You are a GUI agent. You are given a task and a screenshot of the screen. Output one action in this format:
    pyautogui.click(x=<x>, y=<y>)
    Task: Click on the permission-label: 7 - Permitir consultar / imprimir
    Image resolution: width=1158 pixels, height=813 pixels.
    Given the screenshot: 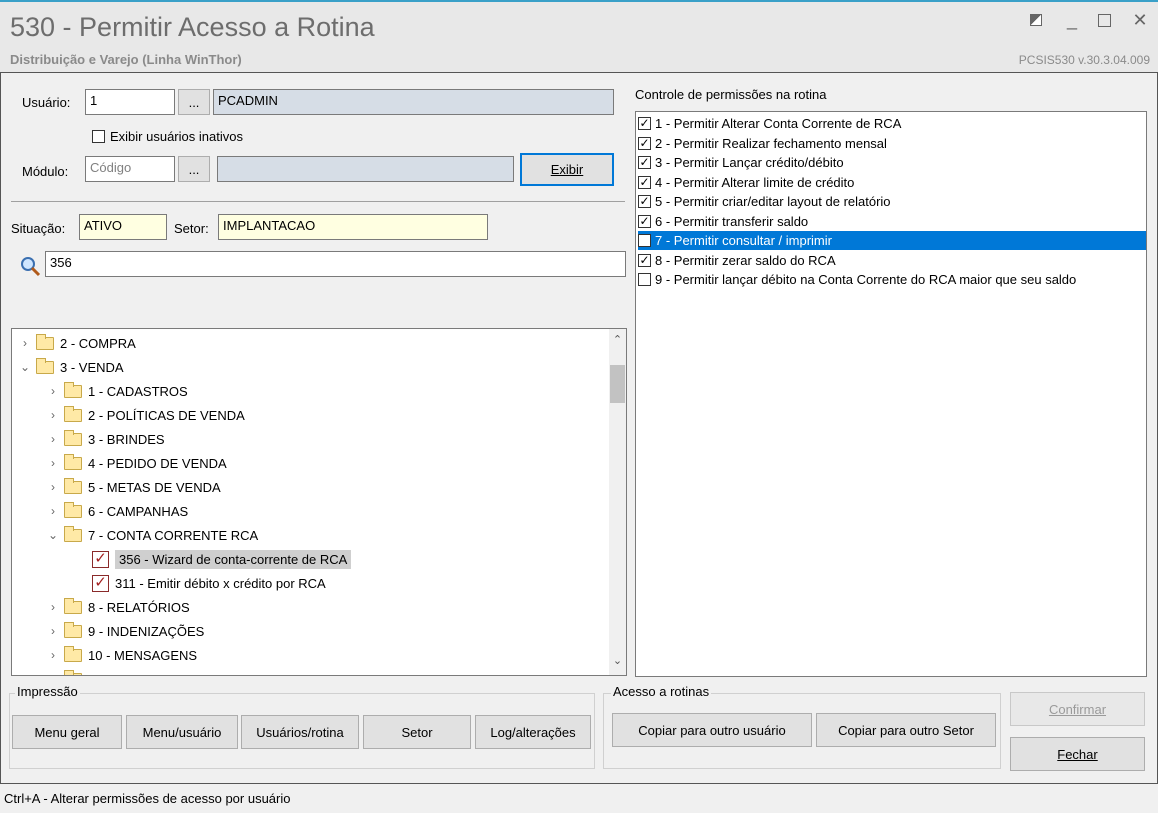 What is the action you would take?
    pyautogui.click(x=743, y=240)
    